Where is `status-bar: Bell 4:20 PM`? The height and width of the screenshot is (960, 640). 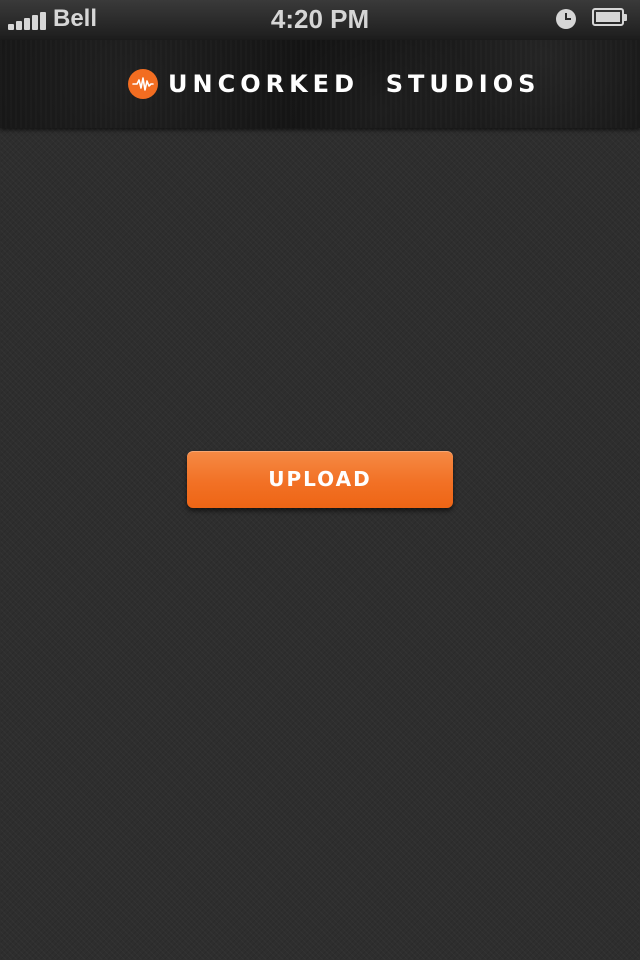
status-bar: Bell 4:20 PM is located at coordinates (320, 20).